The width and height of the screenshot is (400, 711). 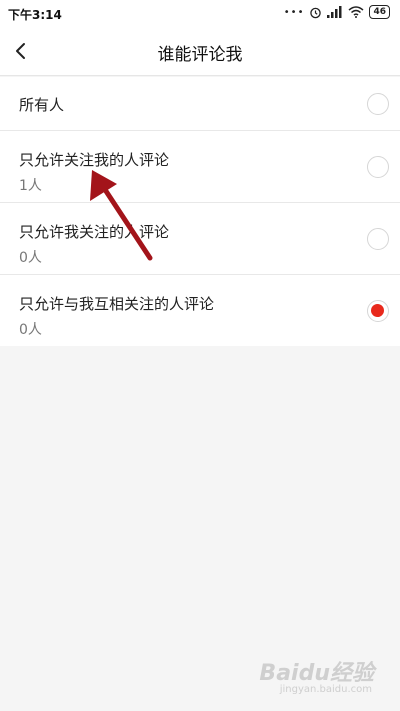 What do you see at coordinates (94, 160) in the screenshot?
I see `option-label: 只允许关注我的人评论` at bounding box center [94, 160].